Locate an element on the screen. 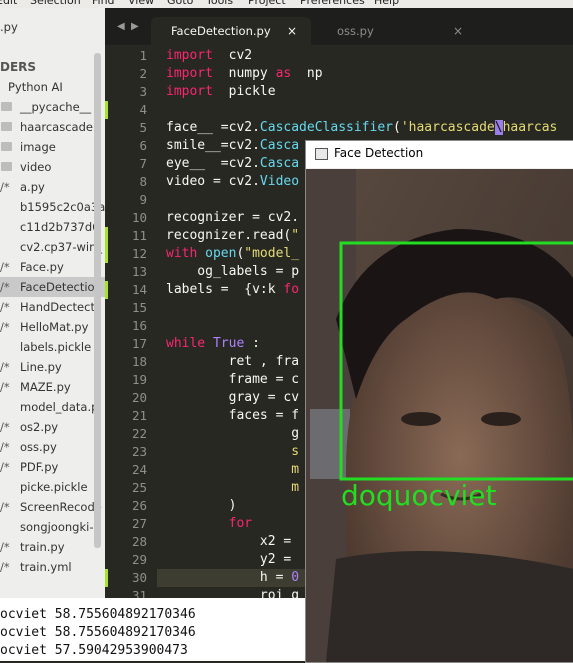  line-number: 6 is located at coordinates (143, 145).